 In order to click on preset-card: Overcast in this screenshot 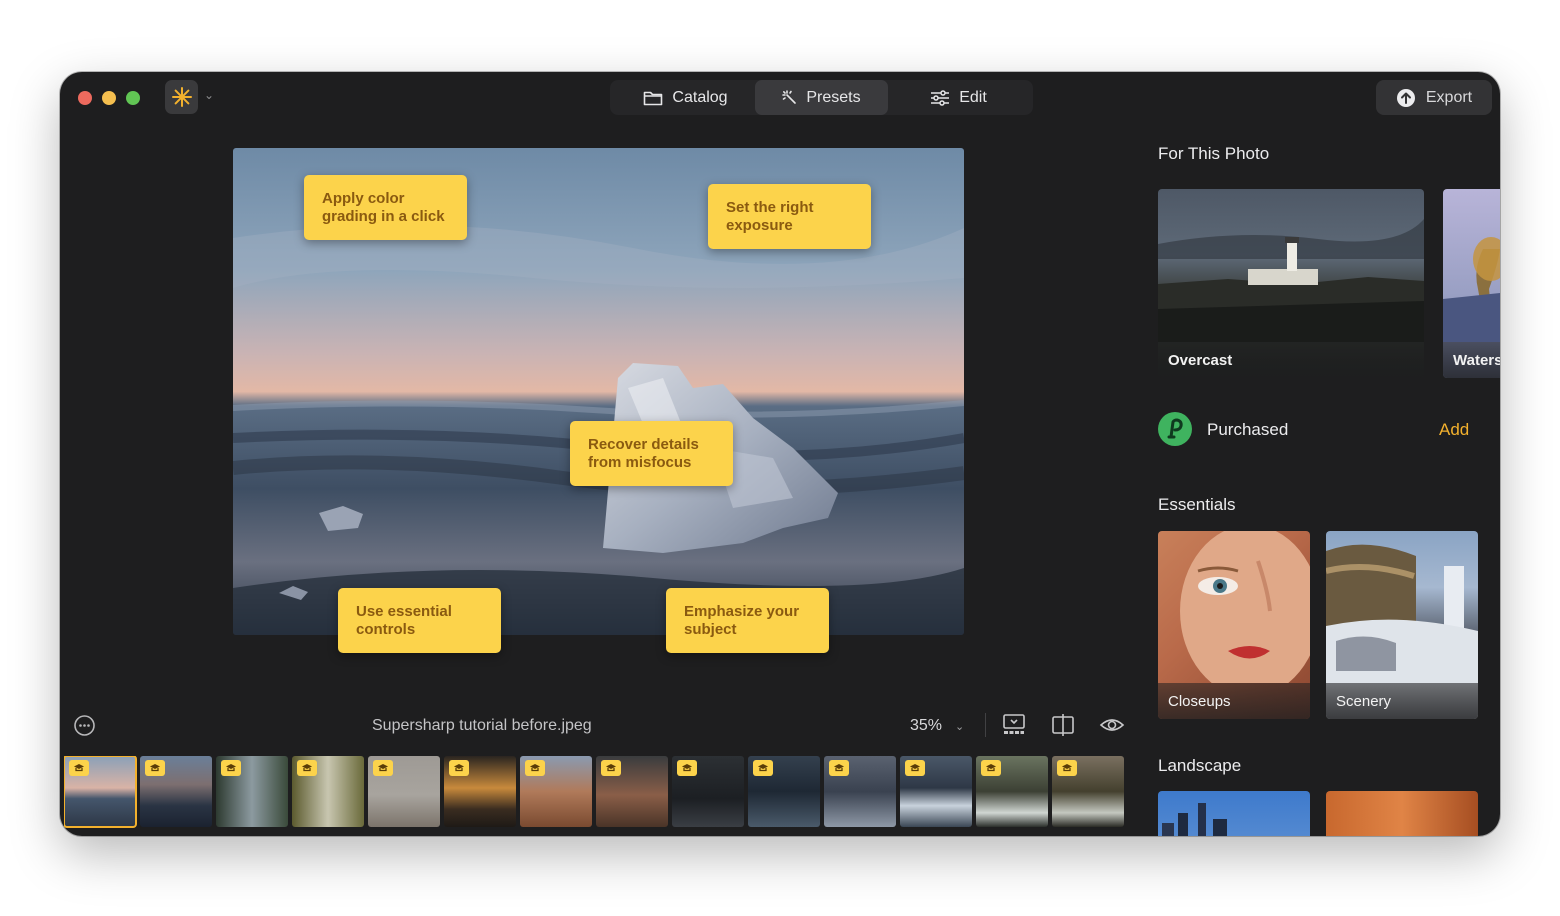, I will do `click(1291, 283)`.